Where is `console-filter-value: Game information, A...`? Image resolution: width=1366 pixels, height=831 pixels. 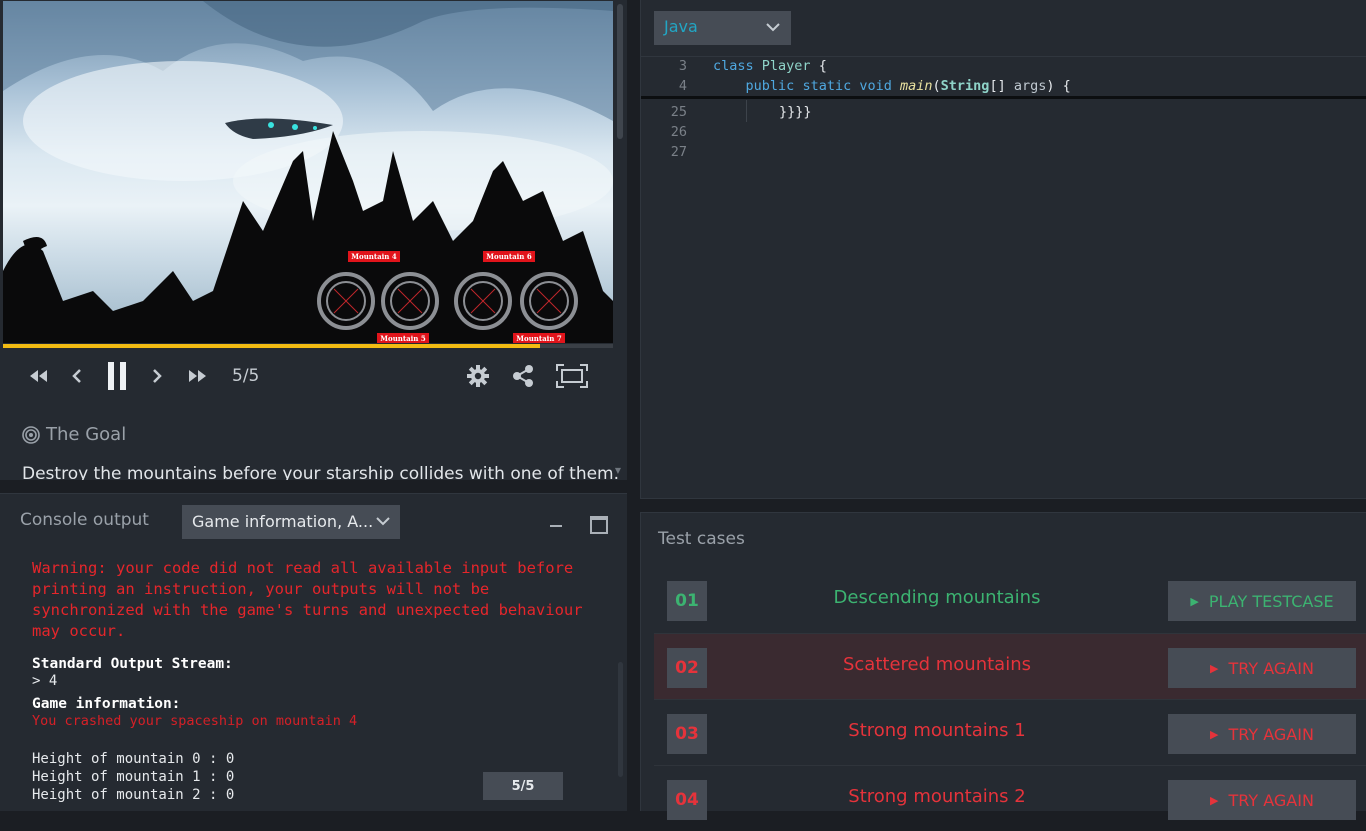 console-filter-value: Game information, A... is located at coordinates (283, 521).